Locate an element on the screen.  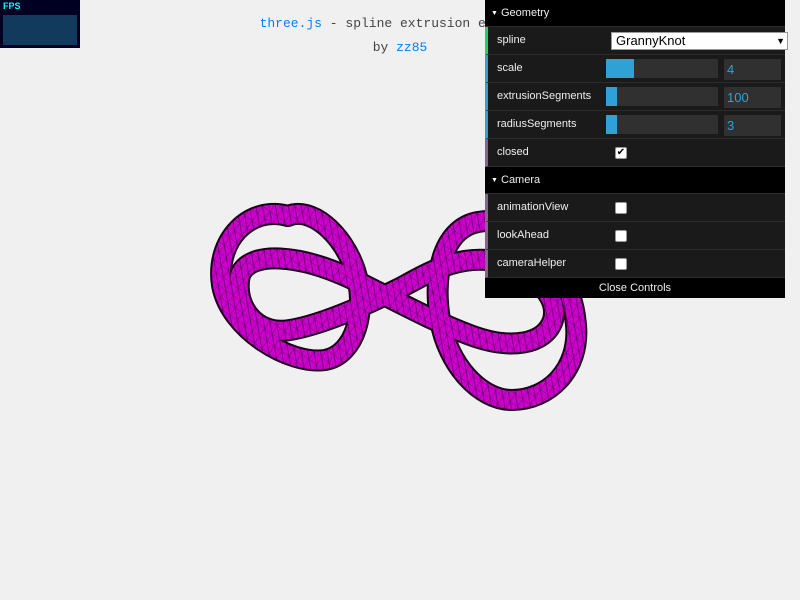
extrusion-segments-input: 100 is located at coordinates (752, 97).